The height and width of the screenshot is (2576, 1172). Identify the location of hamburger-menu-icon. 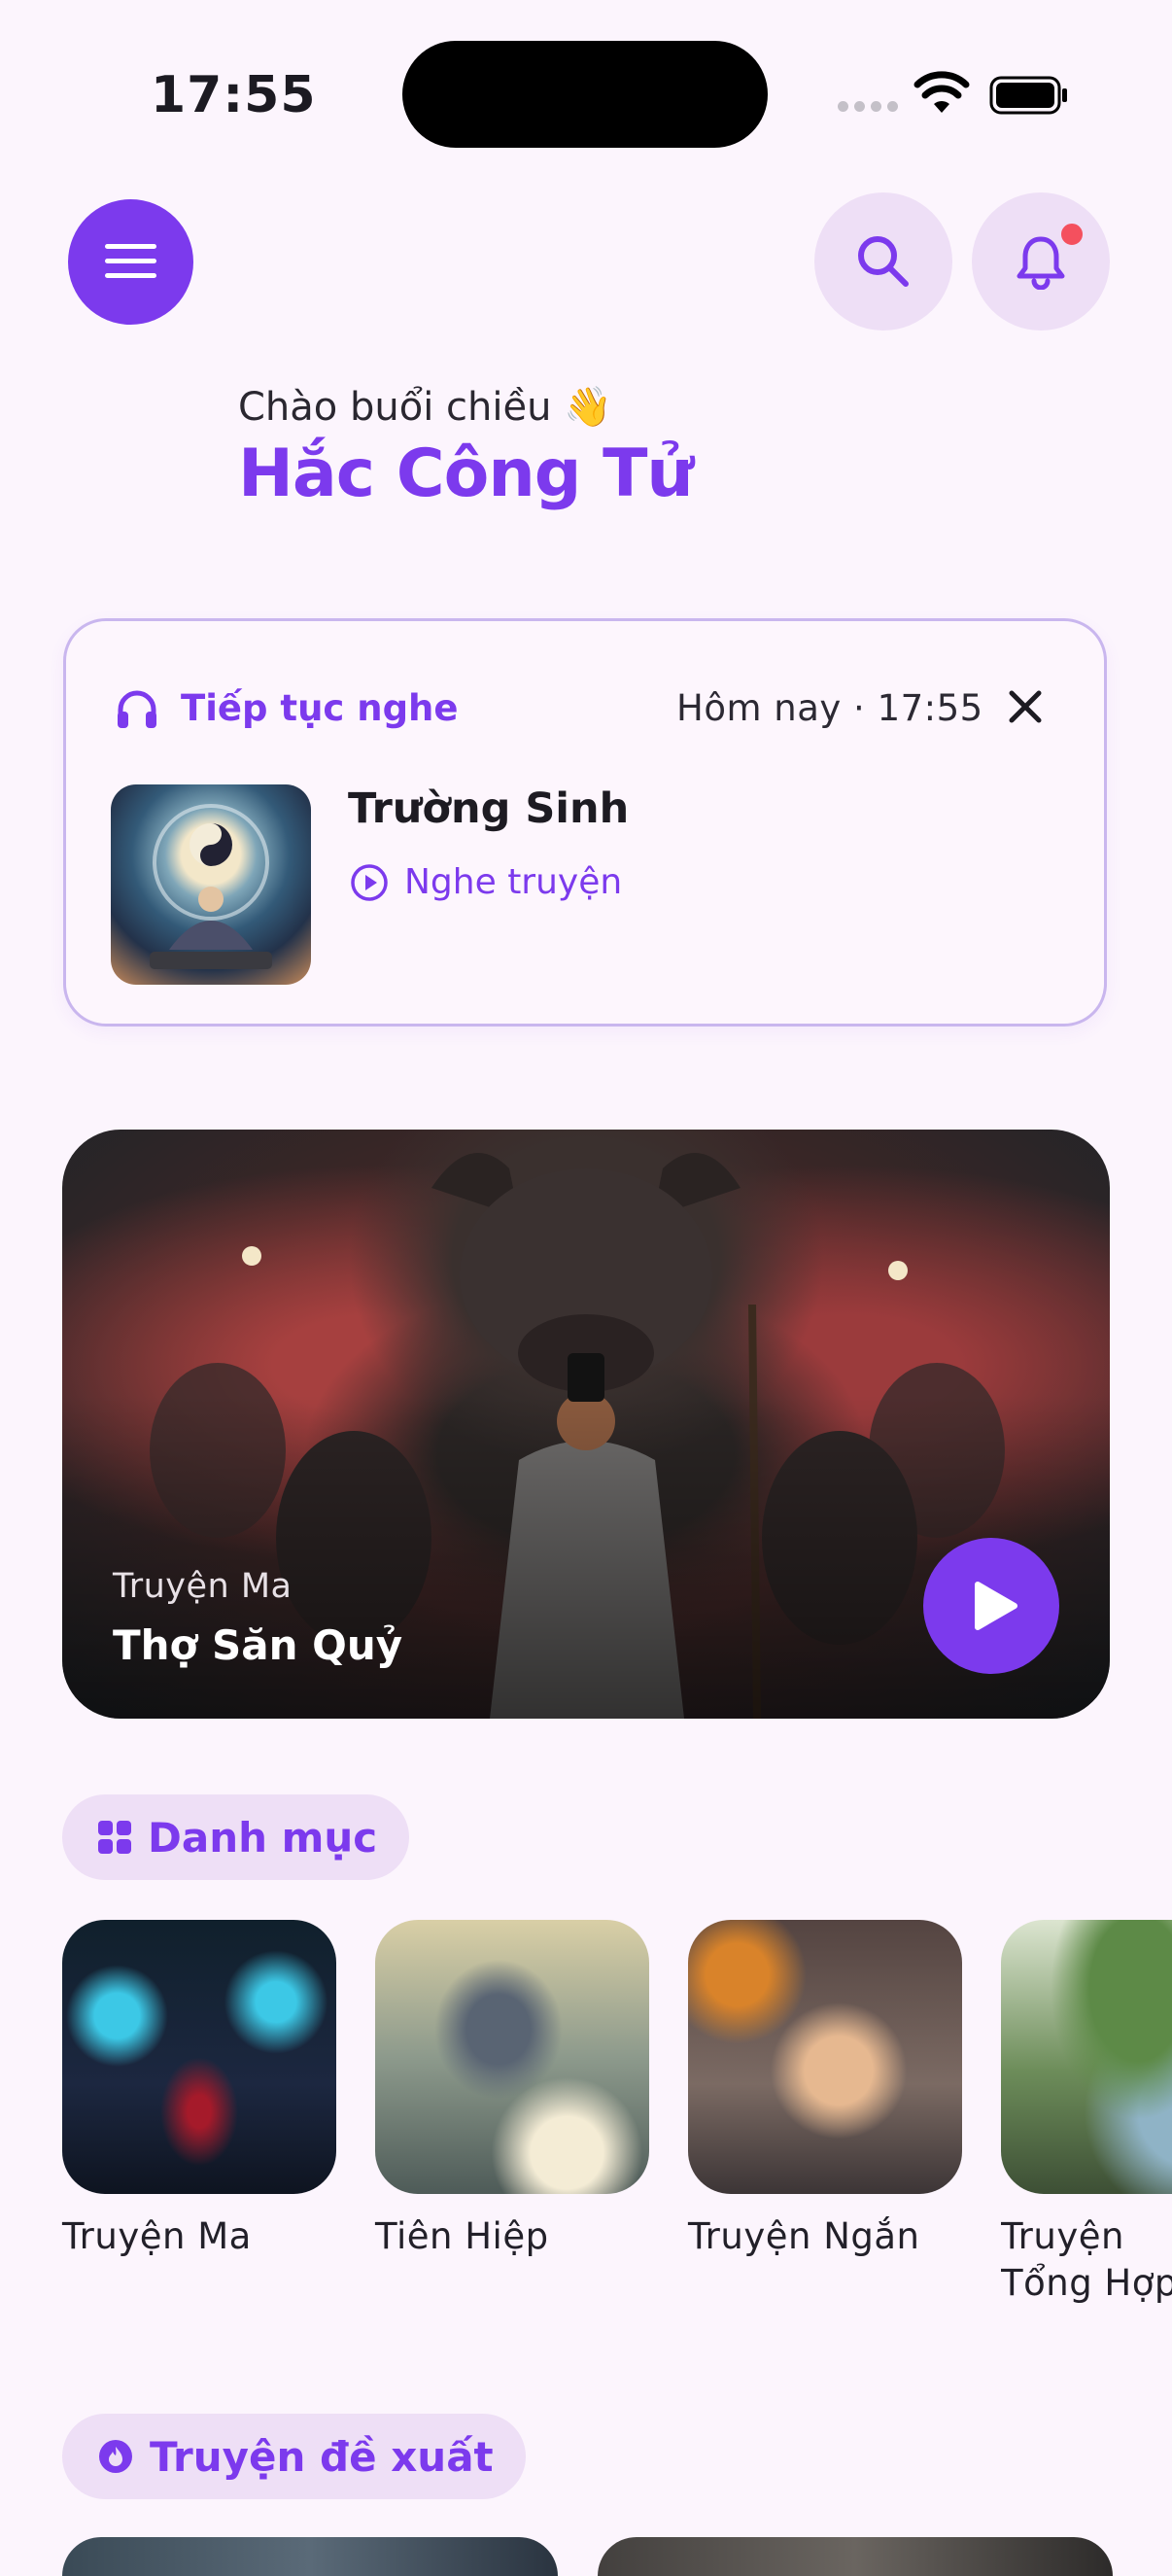
(130, 261).